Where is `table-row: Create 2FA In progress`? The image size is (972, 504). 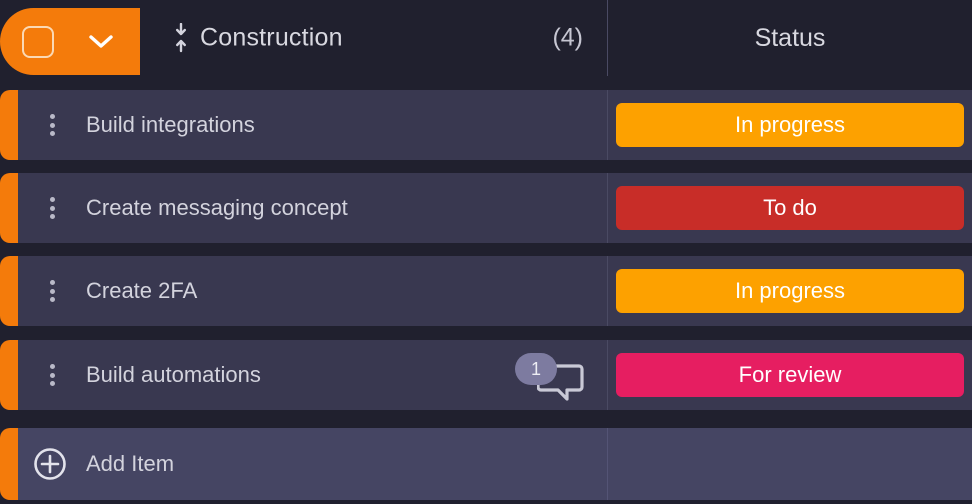
table-row: Create 2FA In progress is located at coordinates (486, 291).